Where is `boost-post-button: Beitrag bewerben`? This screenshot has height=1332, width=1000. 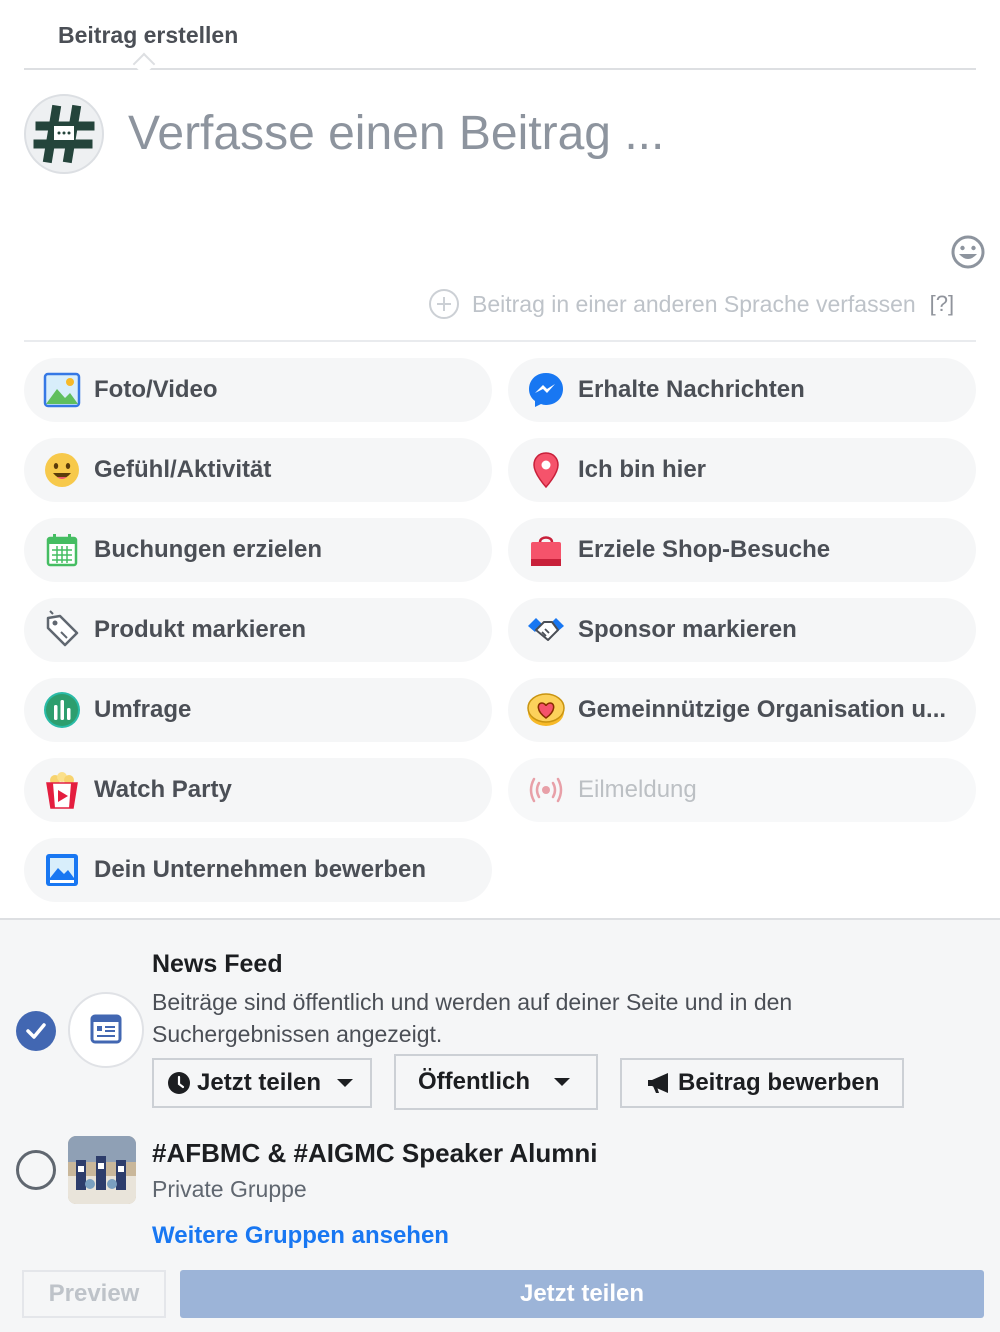 boost-post-button: Beitrag bewerben is located at coordinates (762, 1083).